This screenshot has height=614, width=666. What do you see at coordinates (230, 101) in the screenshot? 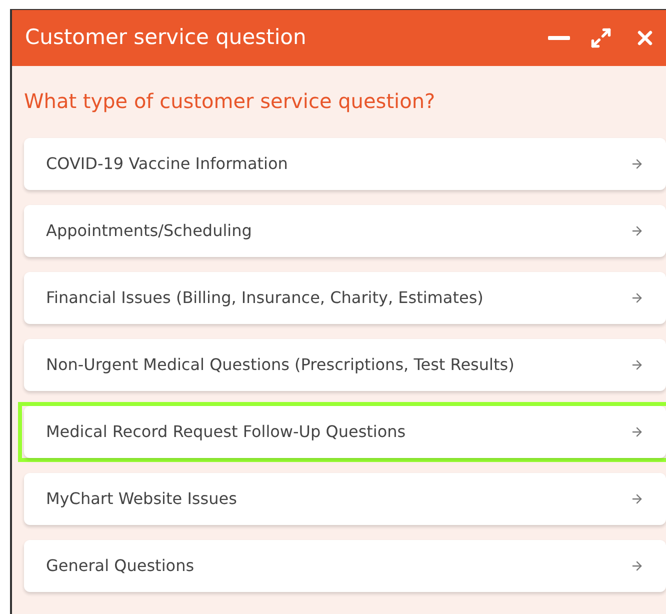
I see `question-text: What type of customer service question?` at bounding box center [230, 101].